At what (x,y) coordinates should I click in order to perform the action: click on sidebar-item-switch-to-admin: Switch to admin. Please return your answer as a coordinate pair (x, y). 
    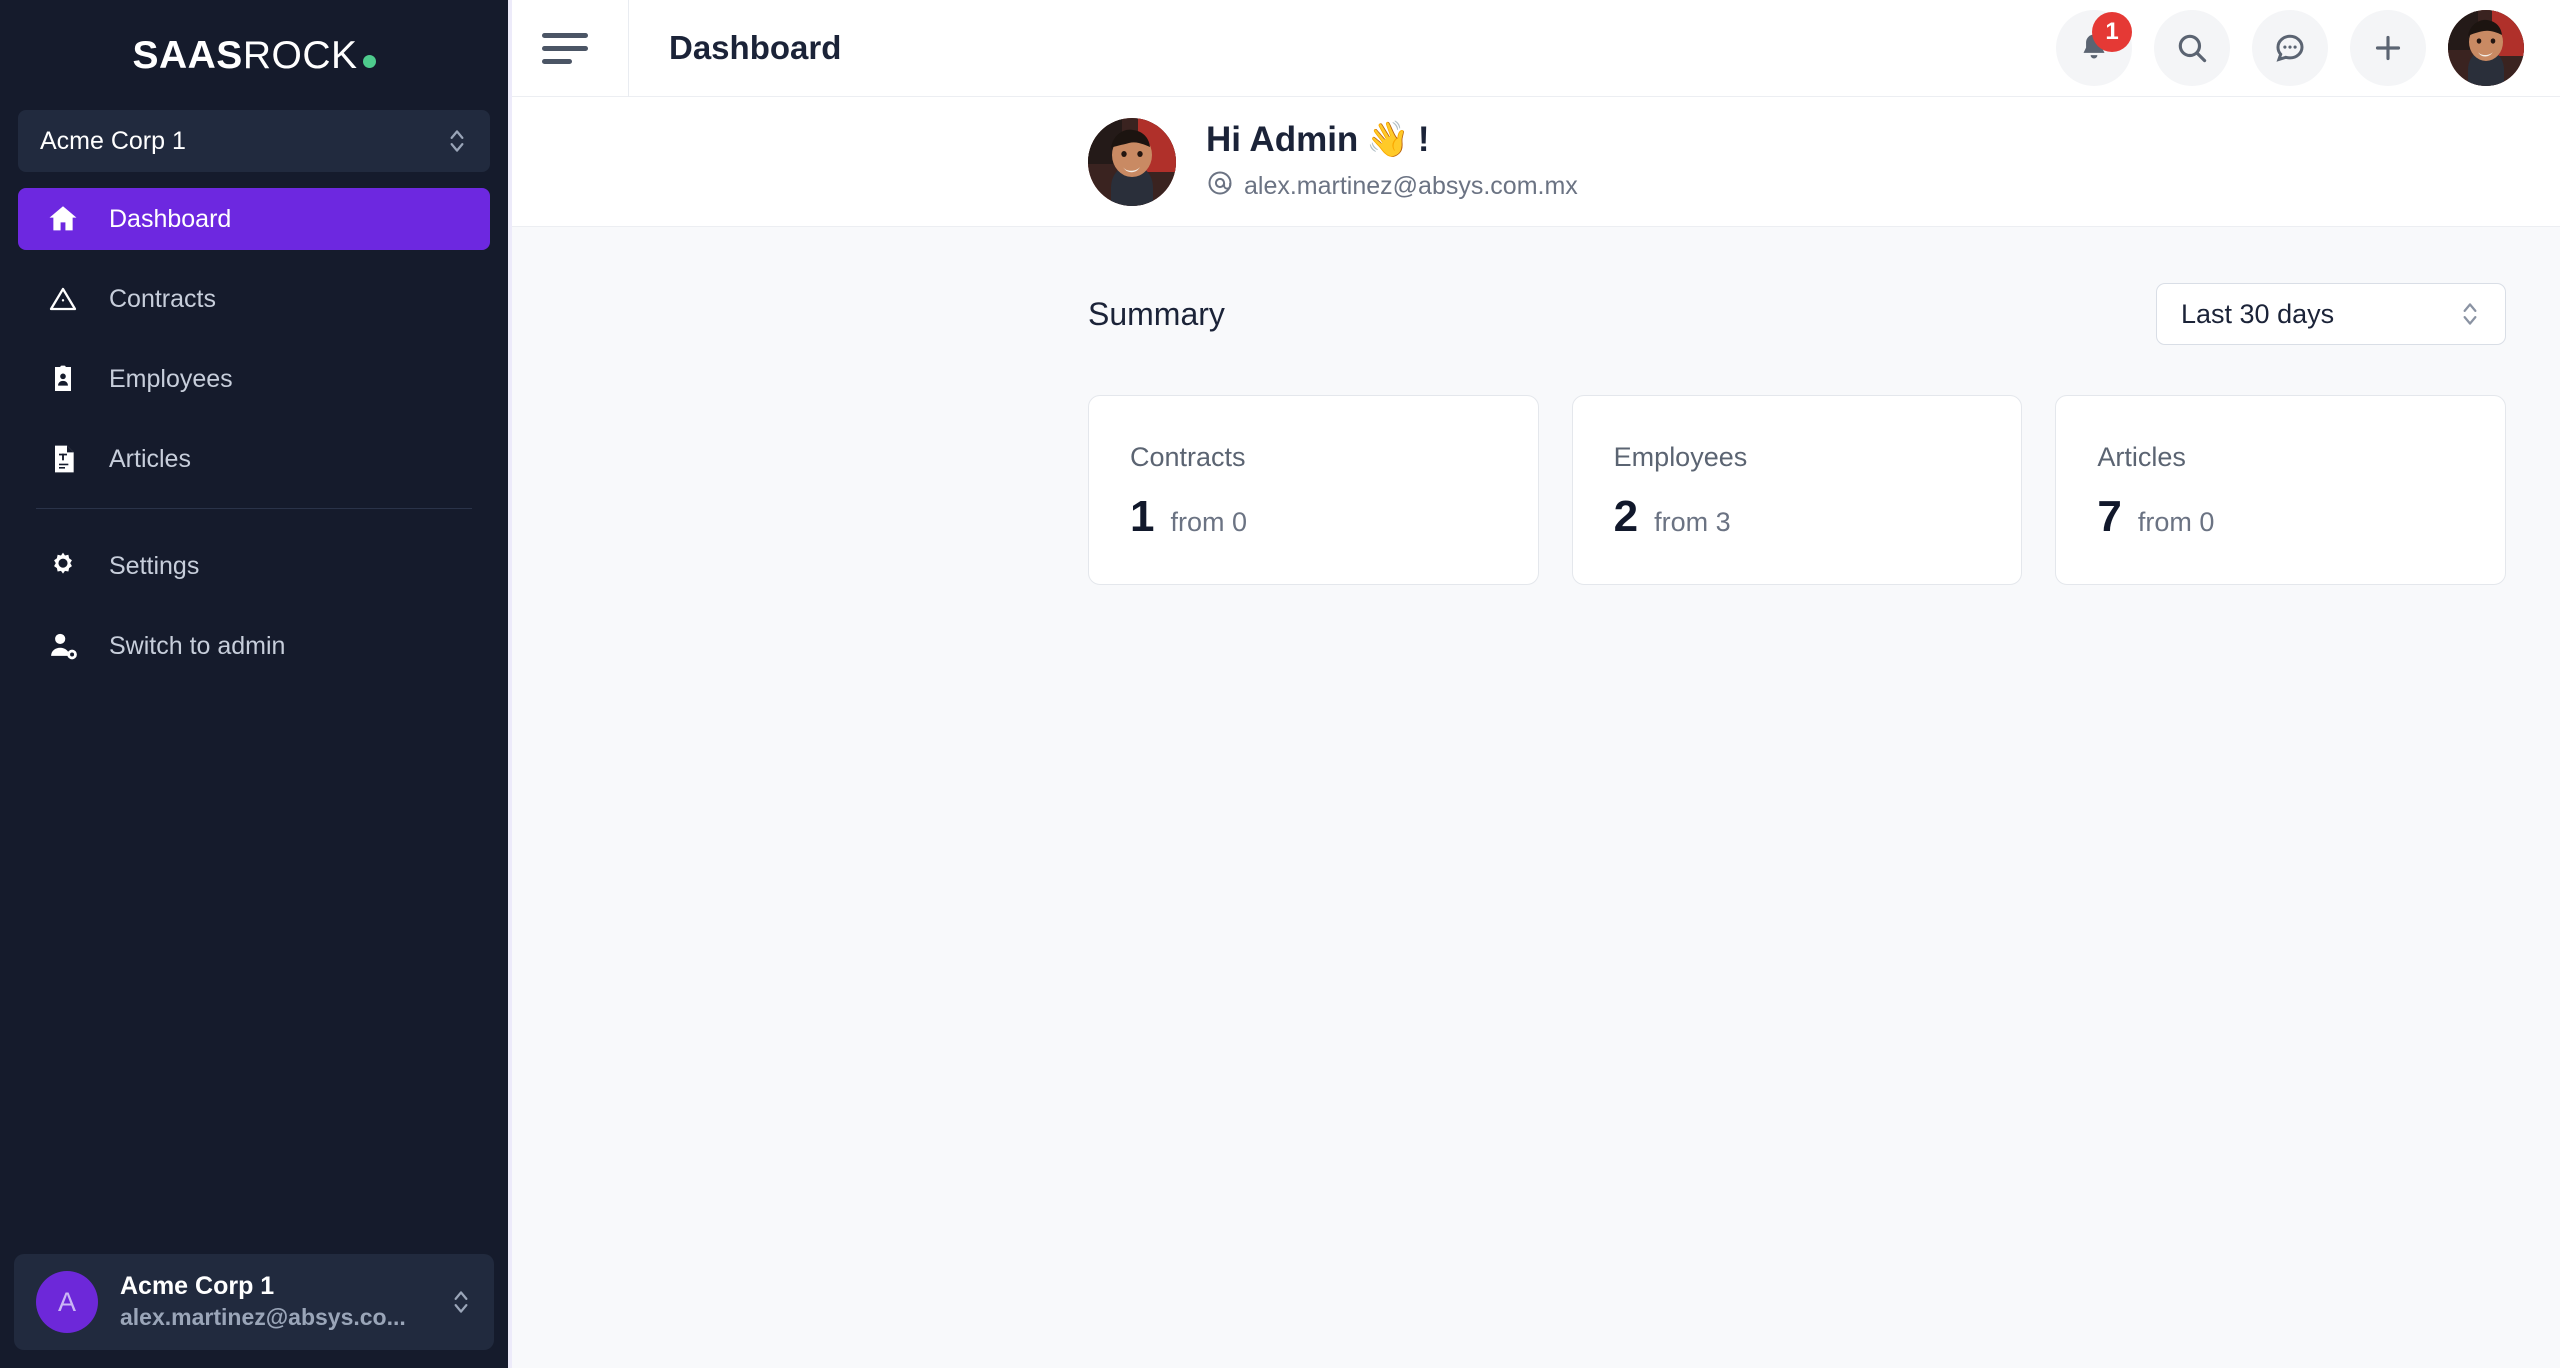
    Looking at the image, I should click on (254, 646).